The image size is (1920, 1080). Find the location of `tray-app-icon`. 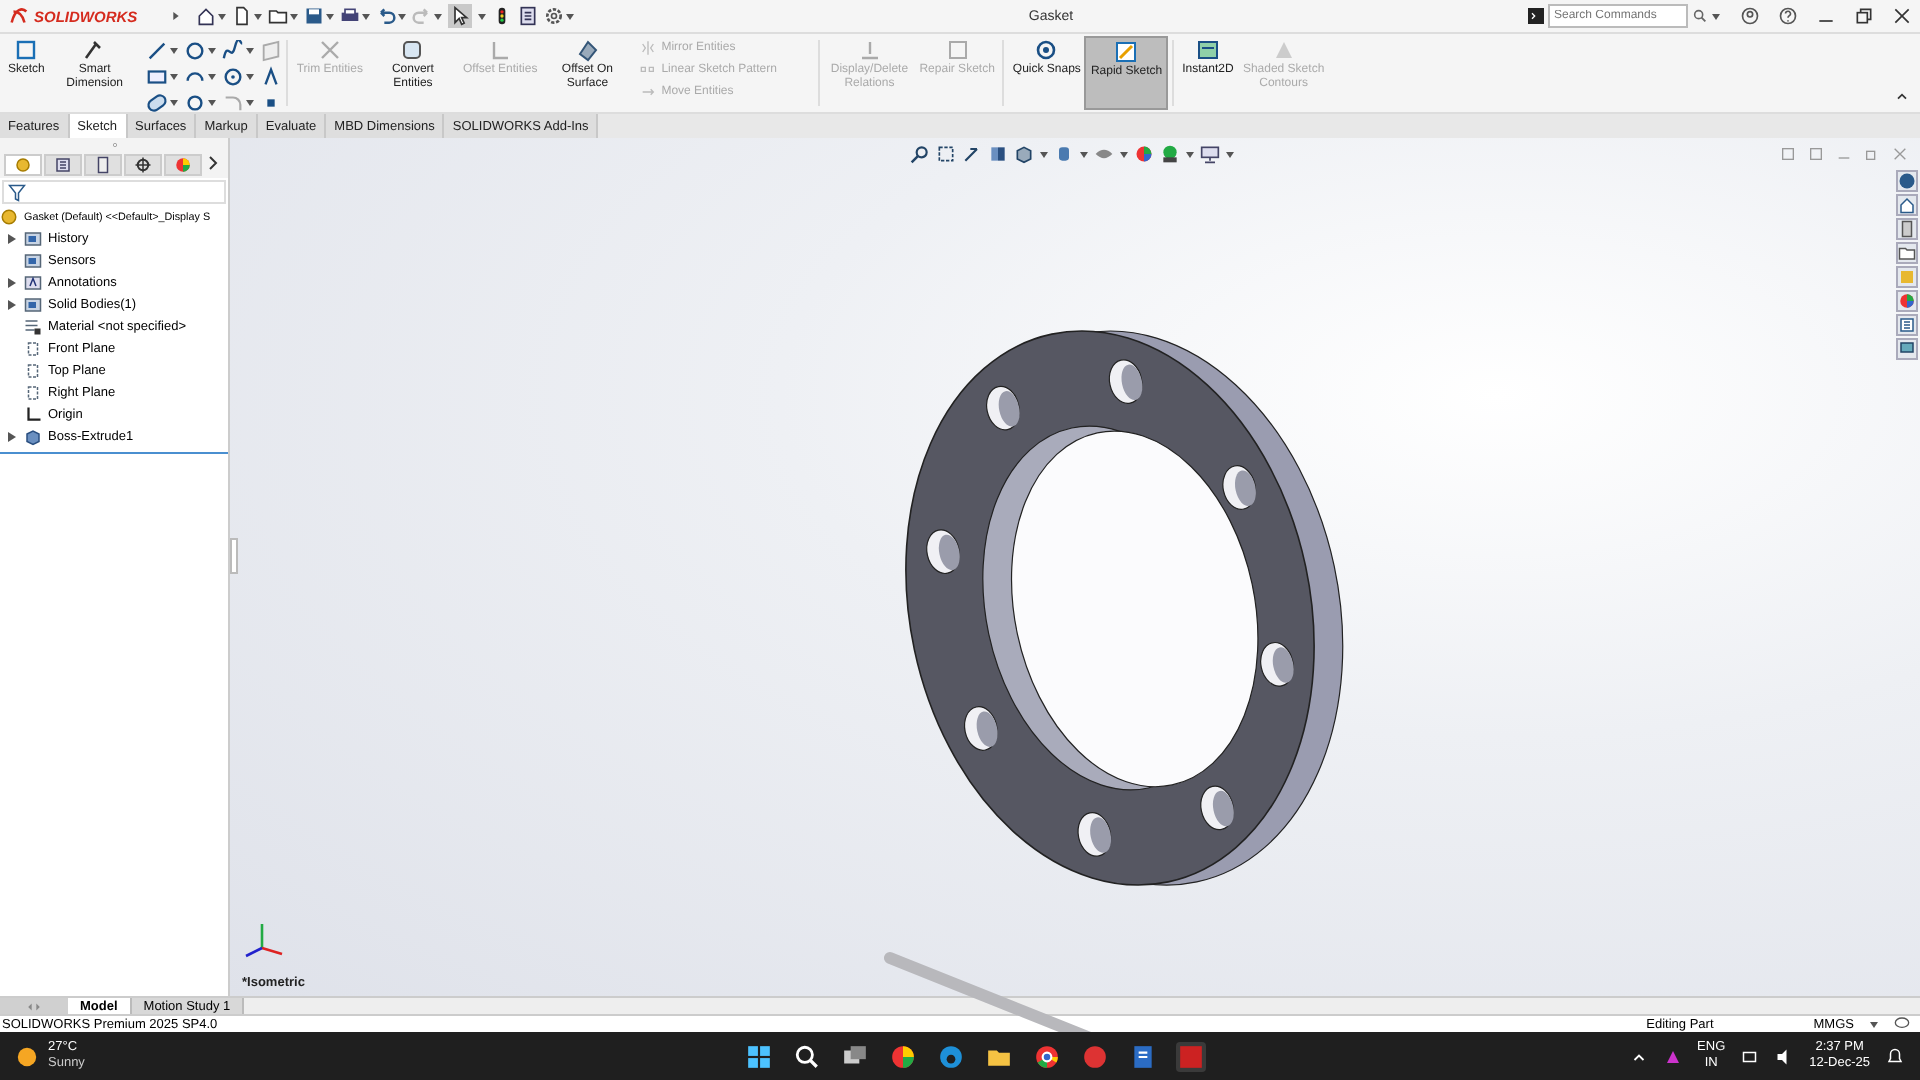

tray-app-icon is located at coordinates (1672, 1056).